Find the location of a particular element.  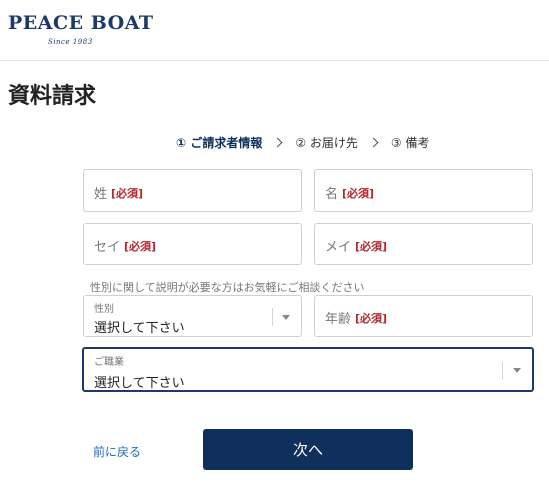

gender-label: 性別 is located at coordinates (104, 309).